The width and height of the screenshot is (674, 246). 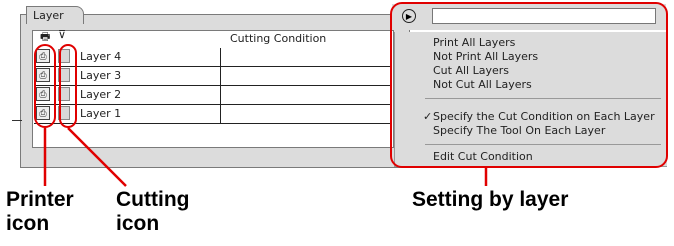 What do you see at coordinates (153, 211) in the screenshot?
I see `cutting-icon-label: Cutting icon` at bounding box center [153, 211].